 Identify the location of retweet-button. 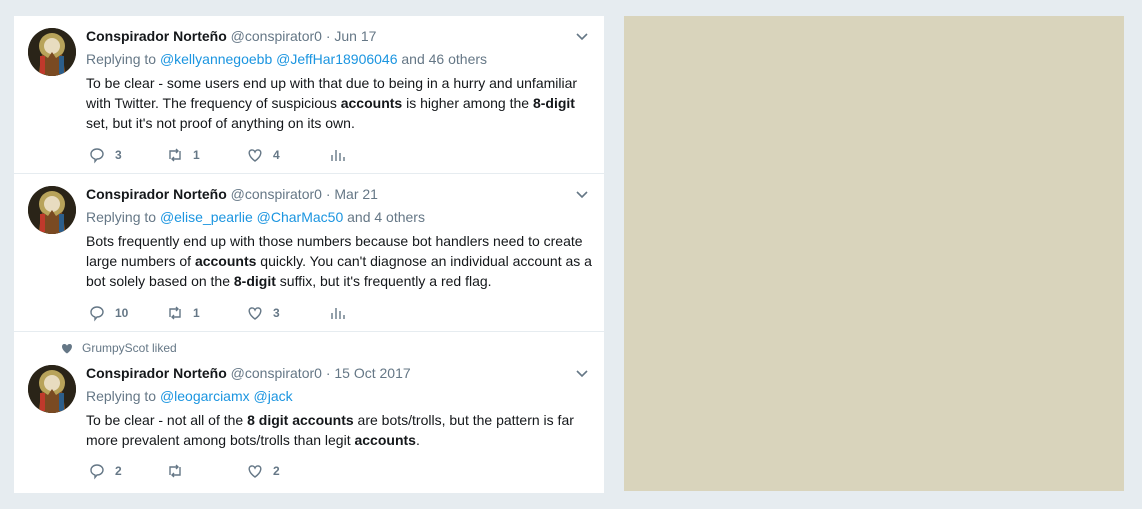
(179, 471).